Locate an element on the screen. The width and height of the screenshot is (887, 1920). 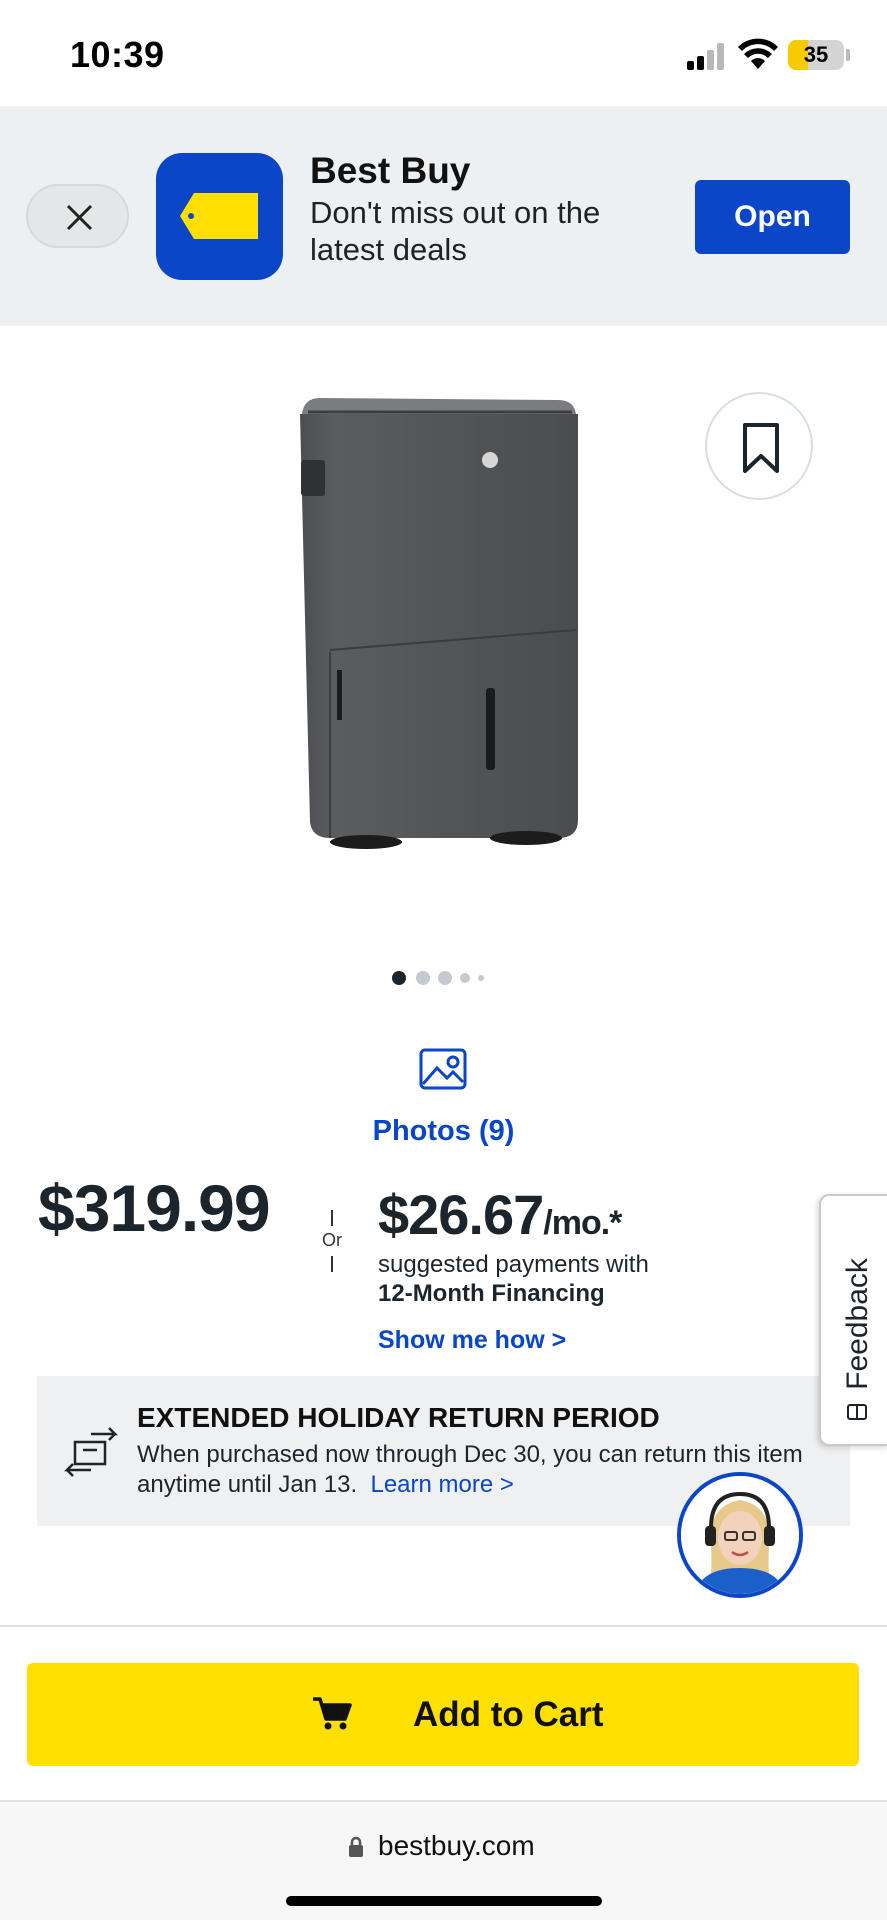
status-bar: 10:39 35 is located at coordinates (443, 53).